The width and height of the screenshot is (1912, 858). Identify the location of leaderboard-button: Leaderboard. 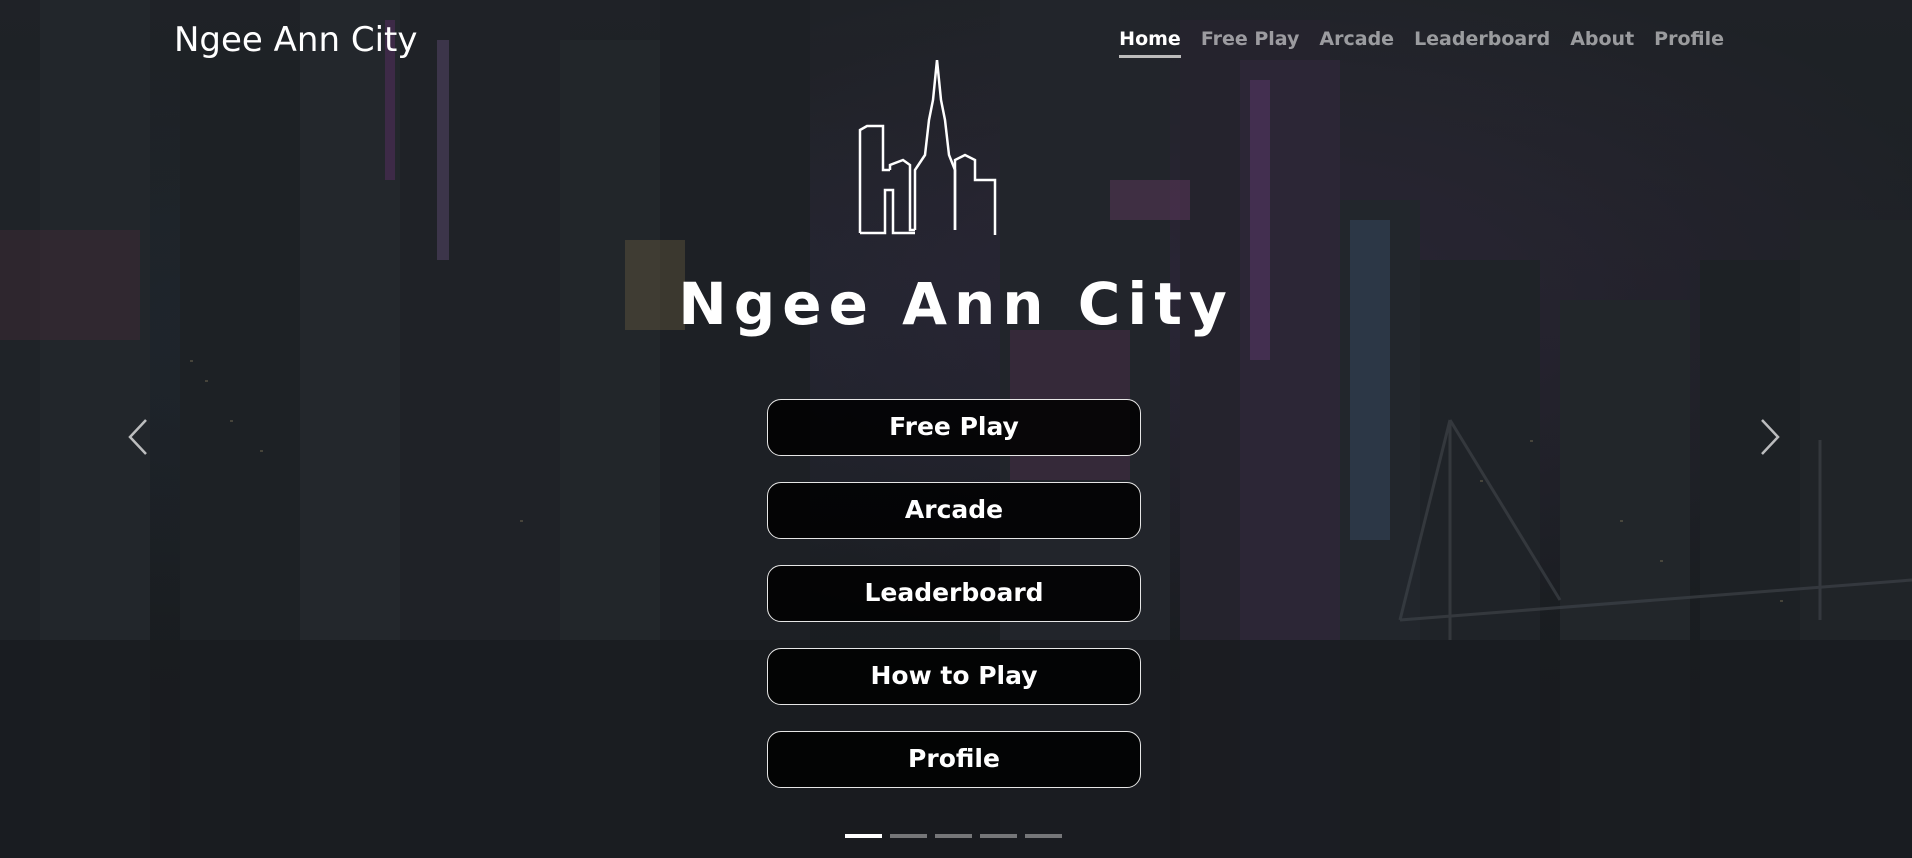
(954, 593).